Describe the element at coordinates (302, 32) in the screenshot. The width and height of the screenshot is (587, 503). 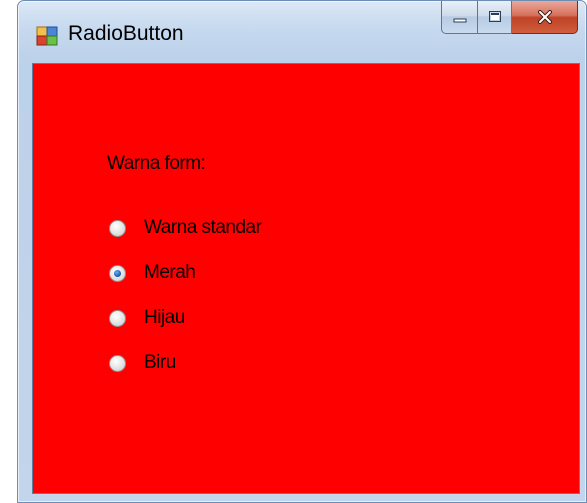
I see `title-bar: RadioButton` at that location.